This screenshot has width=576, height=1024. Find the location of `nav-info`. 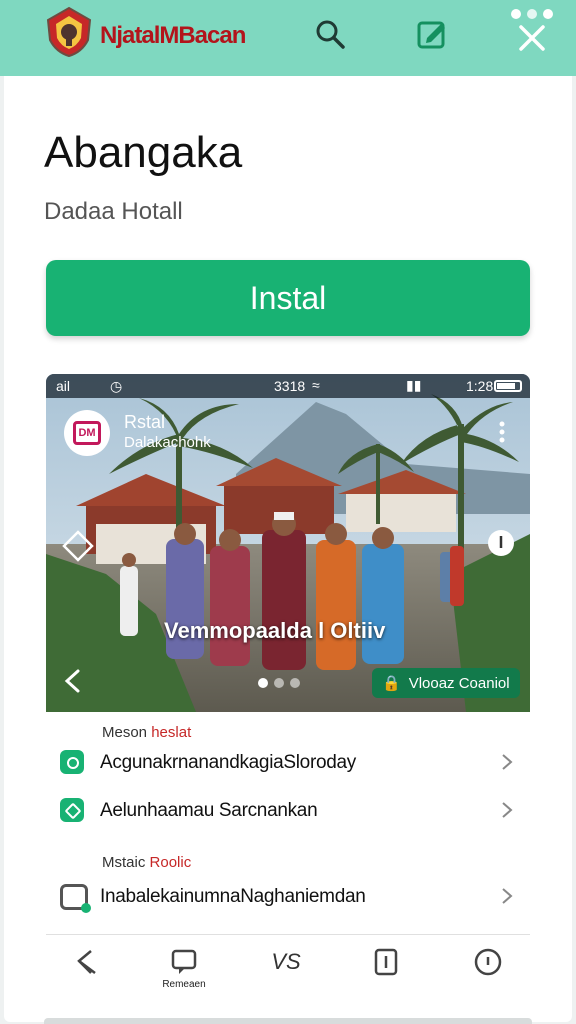

nav-info is located at coordinates (488, 970).